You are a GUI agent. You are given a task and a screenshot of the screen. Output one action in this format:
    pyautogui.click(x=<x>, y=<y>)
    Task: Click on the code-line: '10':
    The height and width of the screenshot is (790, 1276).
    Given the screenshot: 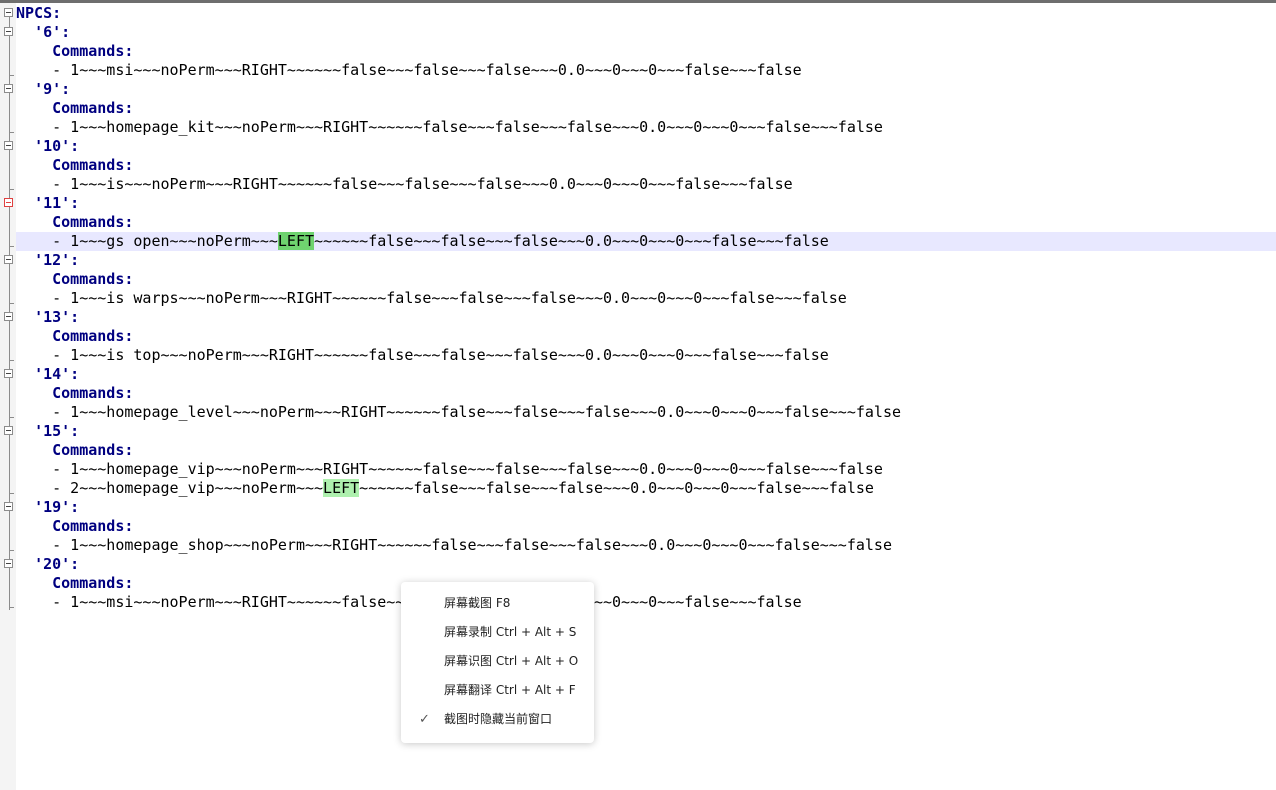 What is the action you would take?
    pyautogui.click(x=646, y=146)
    